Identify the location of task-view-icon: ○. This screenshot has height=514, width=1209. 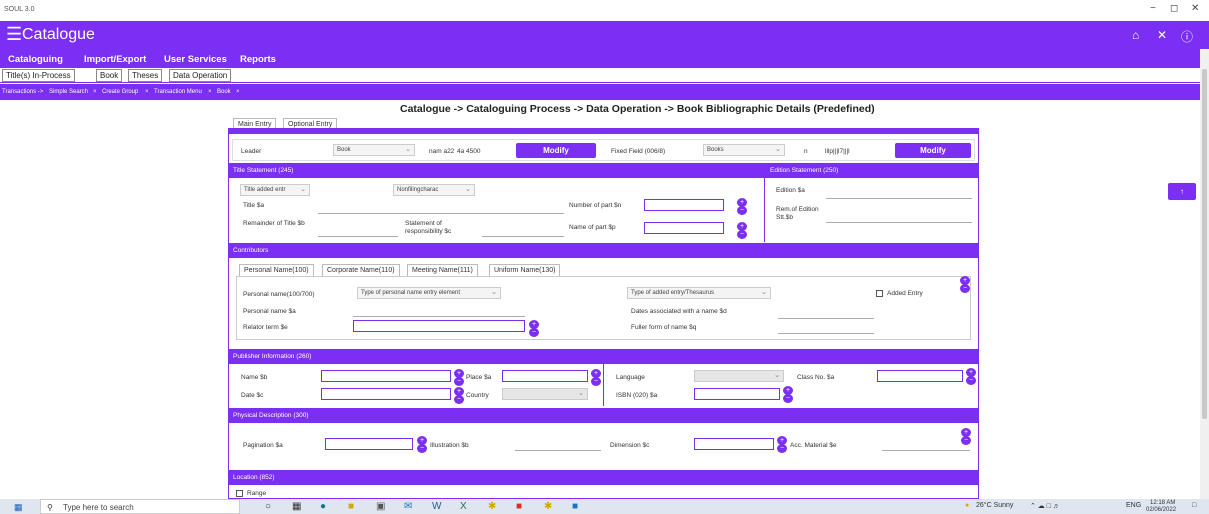
(268, 506).